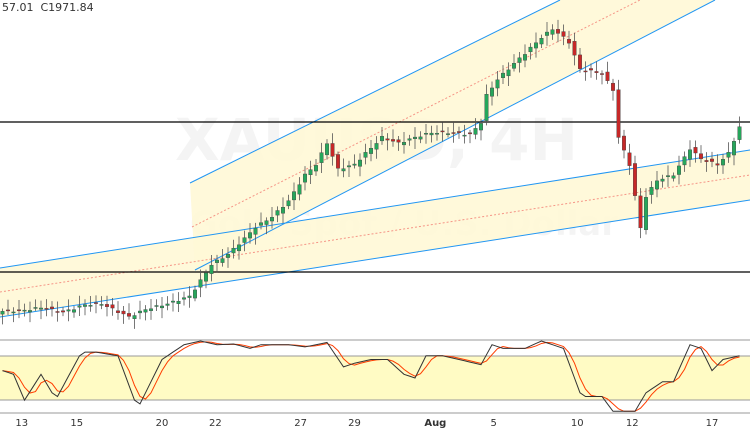  Describe the element at coordinates (215, 423) in the screenshot. I see `x-tick-label: 22` at that location.